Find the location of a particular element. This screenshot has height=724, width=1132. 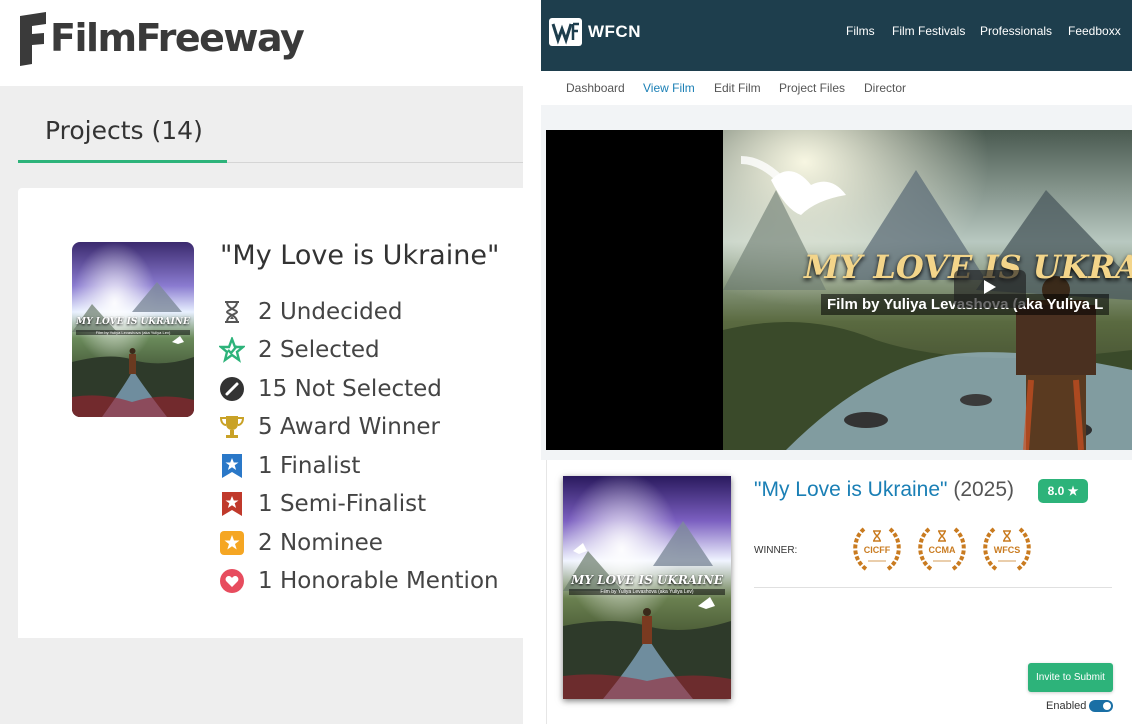

status-label: 5 Award Winner is located at coordinates (349, 427).